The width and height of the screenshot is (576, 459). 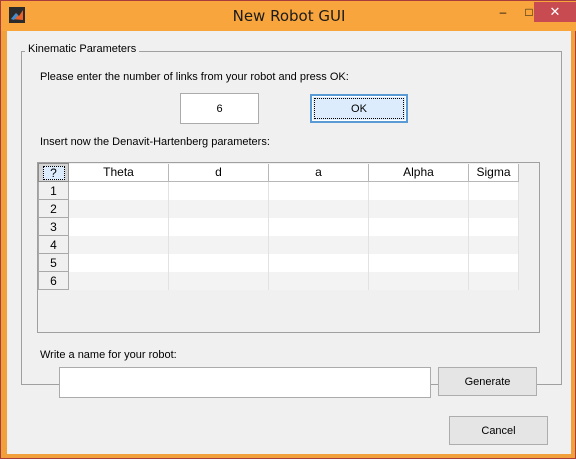 I want to click on close-button: ✕, so click(x=555, y=12).